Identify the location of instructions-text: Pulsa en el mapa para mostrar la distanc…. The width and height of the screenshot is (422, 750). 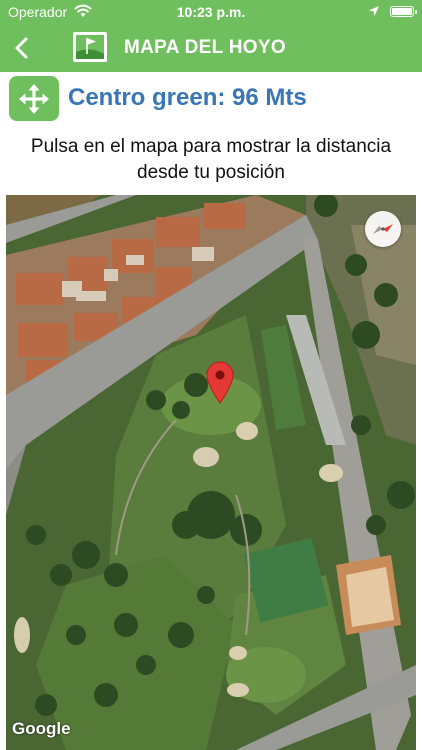
(211, 159).